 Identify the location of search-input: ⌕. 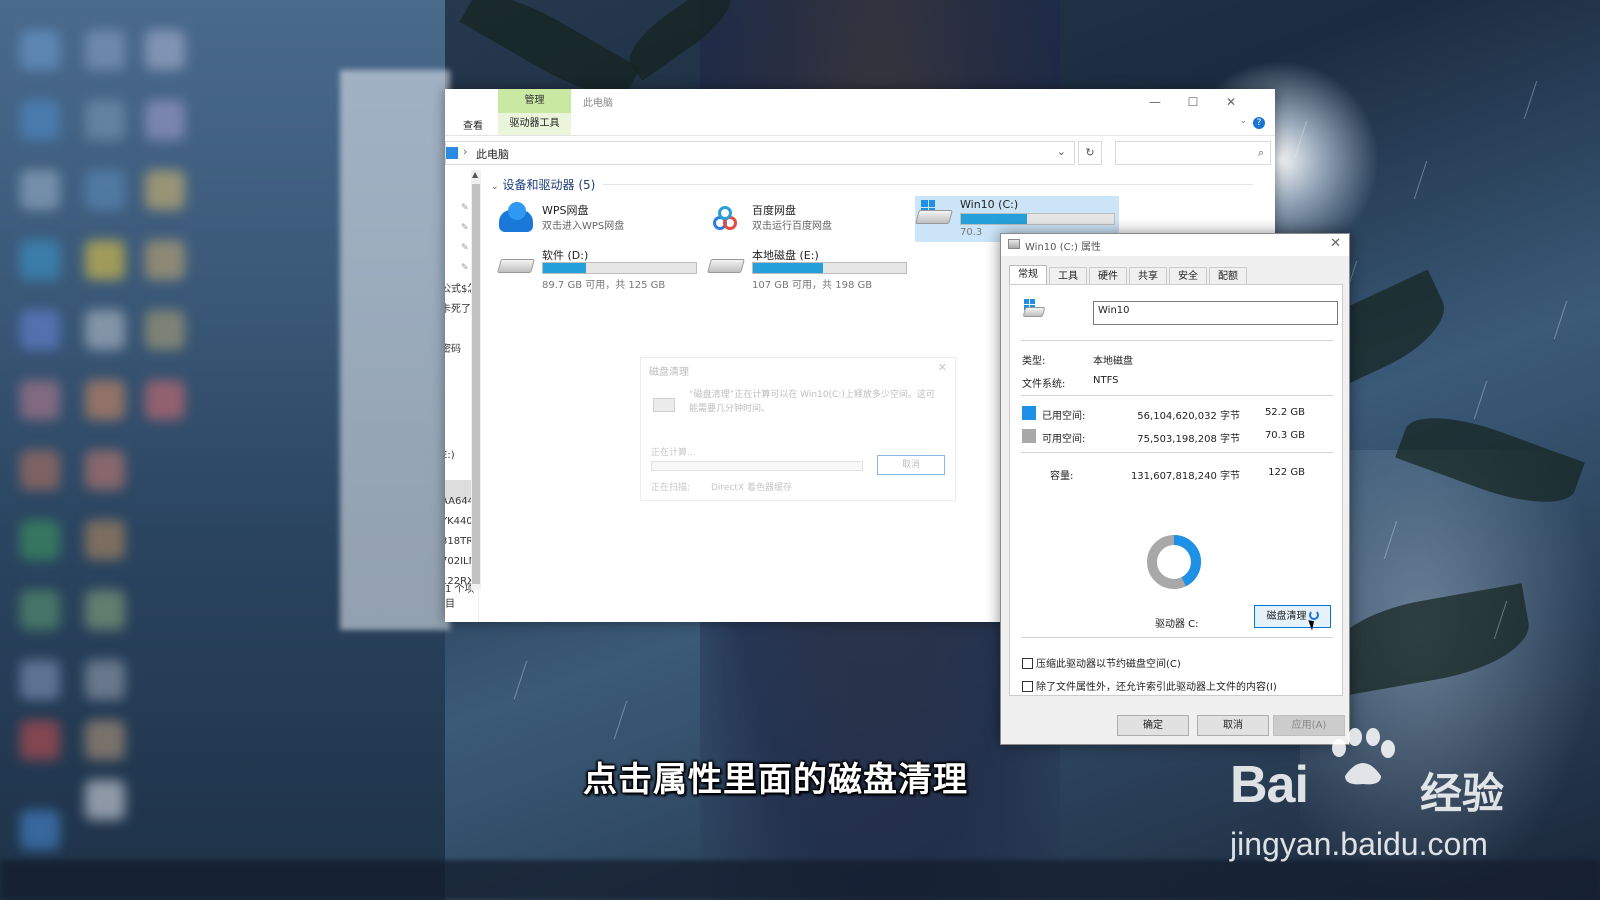
(1193, 153).